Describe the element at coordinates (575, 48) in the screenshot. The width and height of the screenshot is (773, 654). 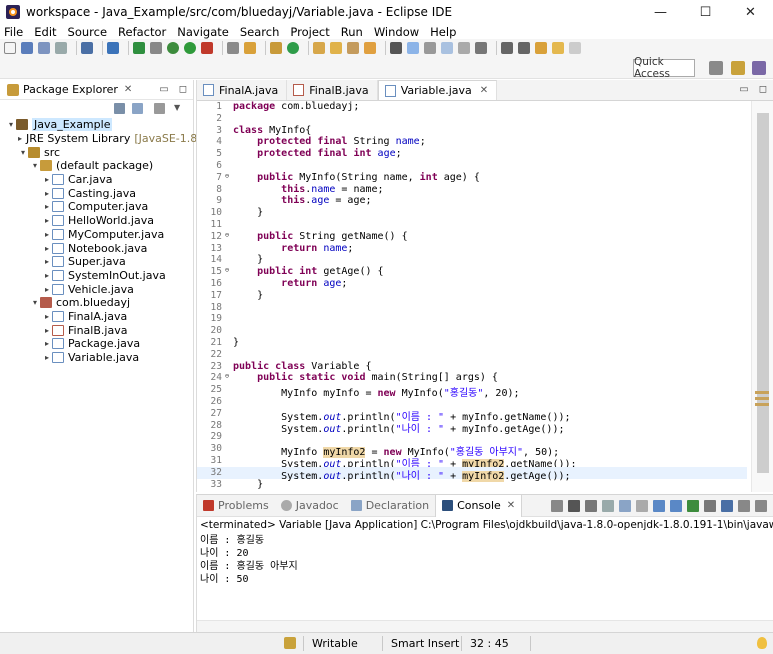
I see `forward-icon` at that location.